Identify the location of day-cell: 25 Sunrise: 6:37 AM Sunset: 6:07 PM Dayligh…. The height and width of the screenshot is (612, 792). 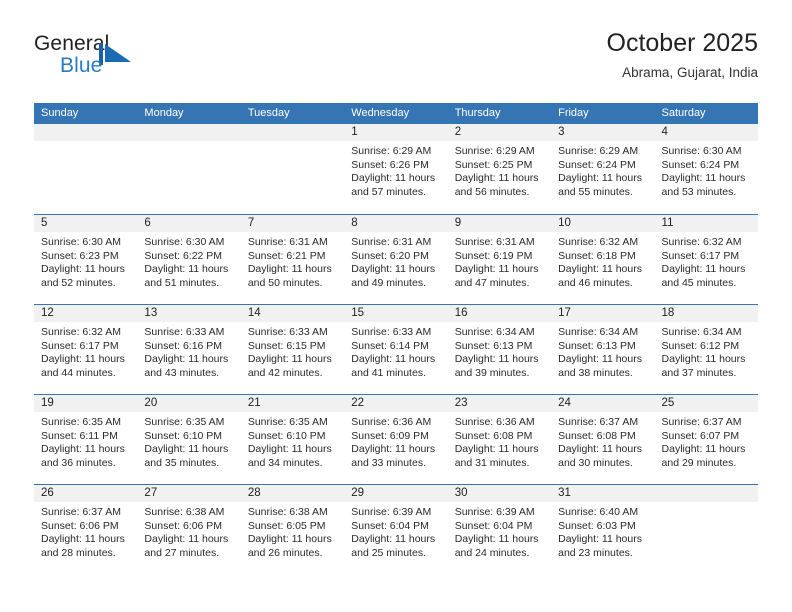
(706, 439).